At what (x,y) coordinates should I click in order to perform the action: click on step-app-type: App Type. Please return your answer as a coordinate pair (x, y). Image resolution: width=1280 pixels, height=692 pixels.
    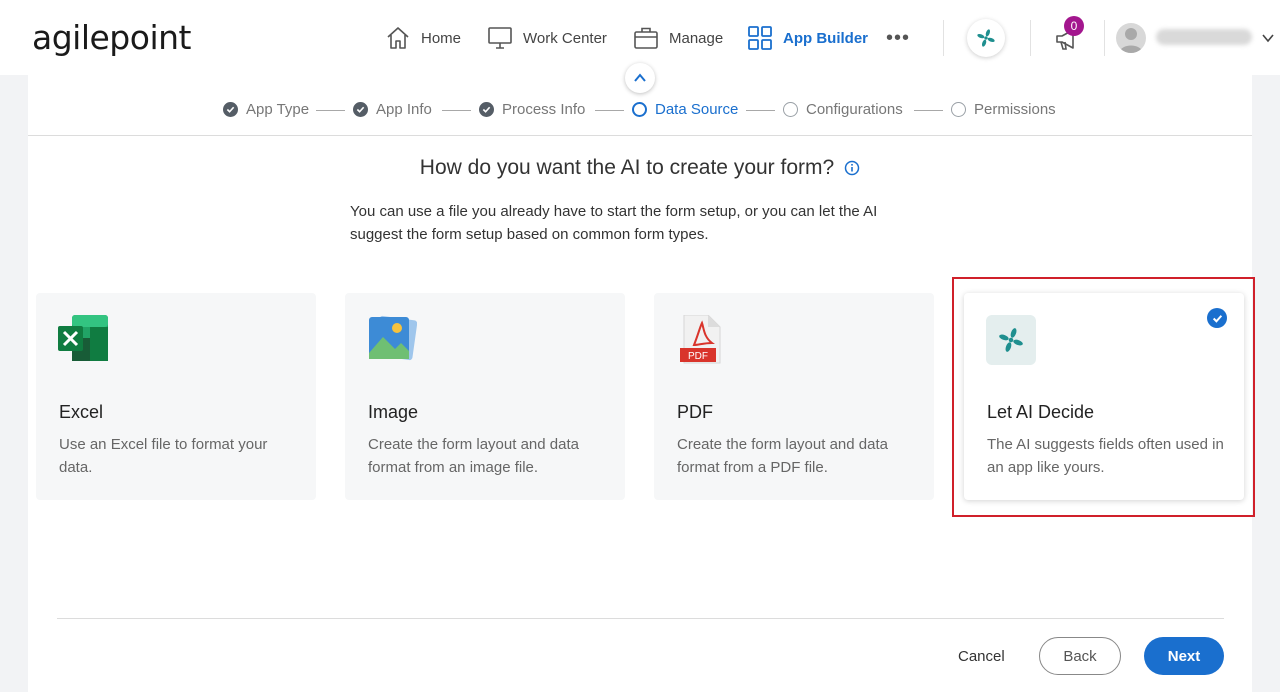
    Looking at the image, I should click on (266, 109).